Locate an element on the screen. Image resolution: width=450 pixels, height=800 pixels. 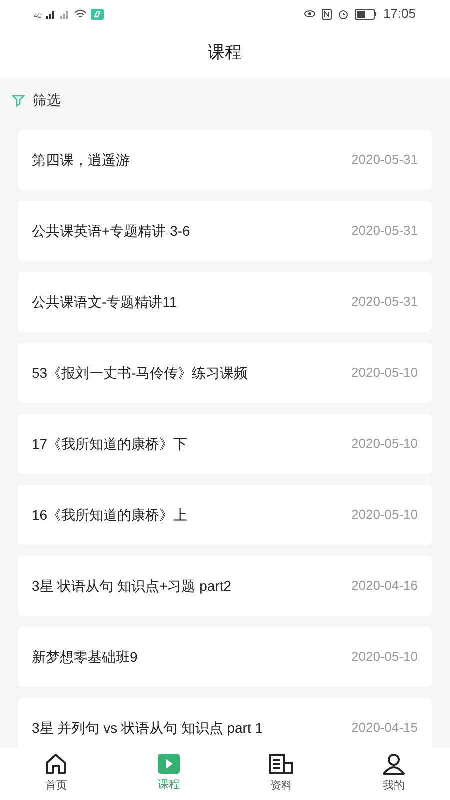
course-date: 2020-04-16 is located at coordinates (385, 586).